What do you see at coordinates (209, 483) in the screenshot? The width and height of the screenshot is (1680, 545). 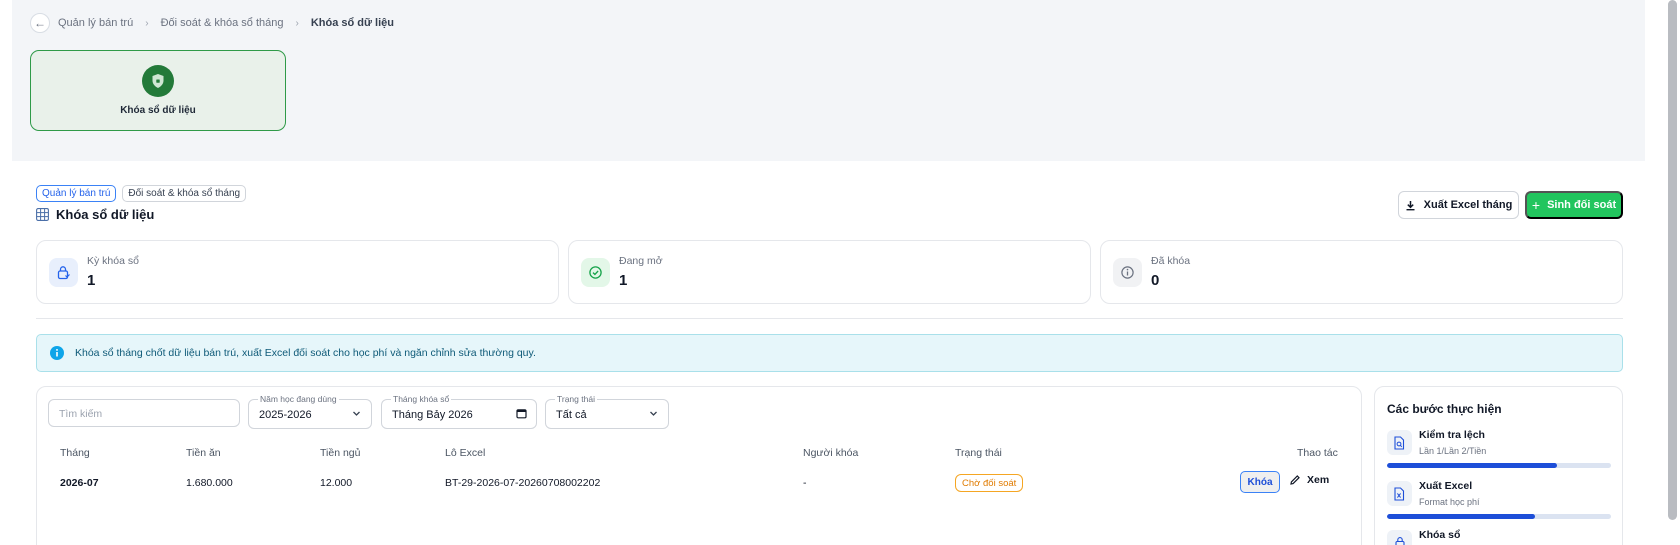 I see `cell-meal-fee: 1.680.000` at bounding box center [209, 483].